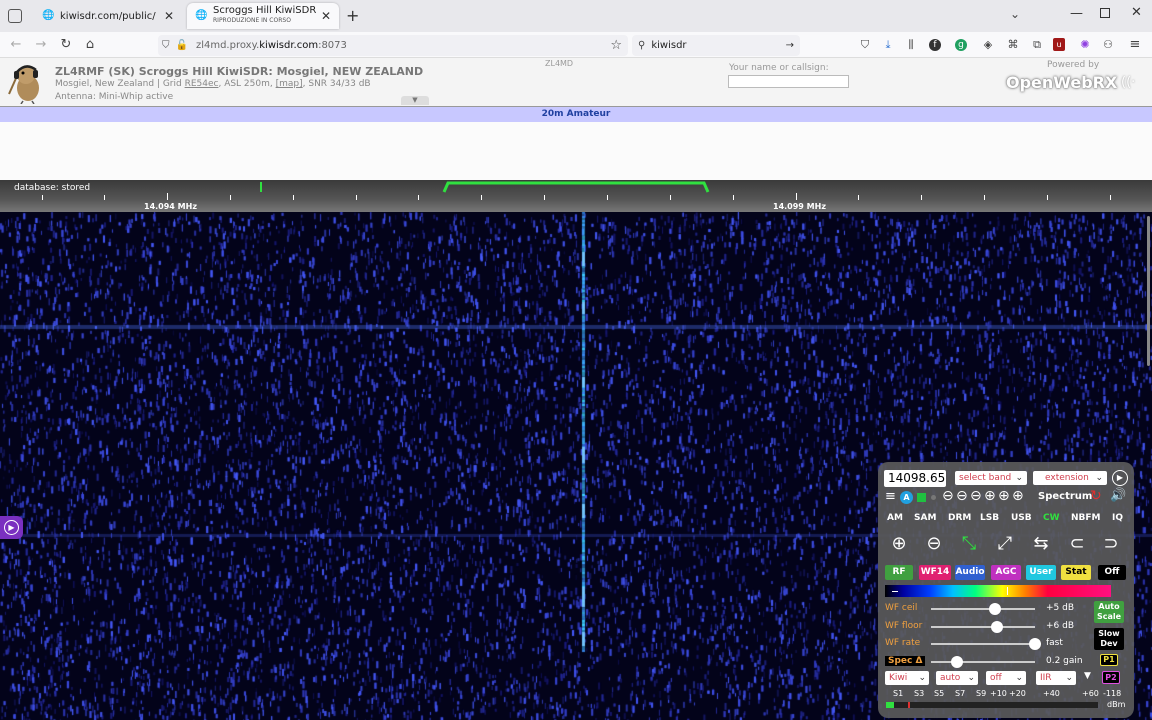 This screenshot has width=1152, height=720. Describe the element at coordinates (166, 45) in the screenshot. I see `shield-icon: ⛉` at that location.